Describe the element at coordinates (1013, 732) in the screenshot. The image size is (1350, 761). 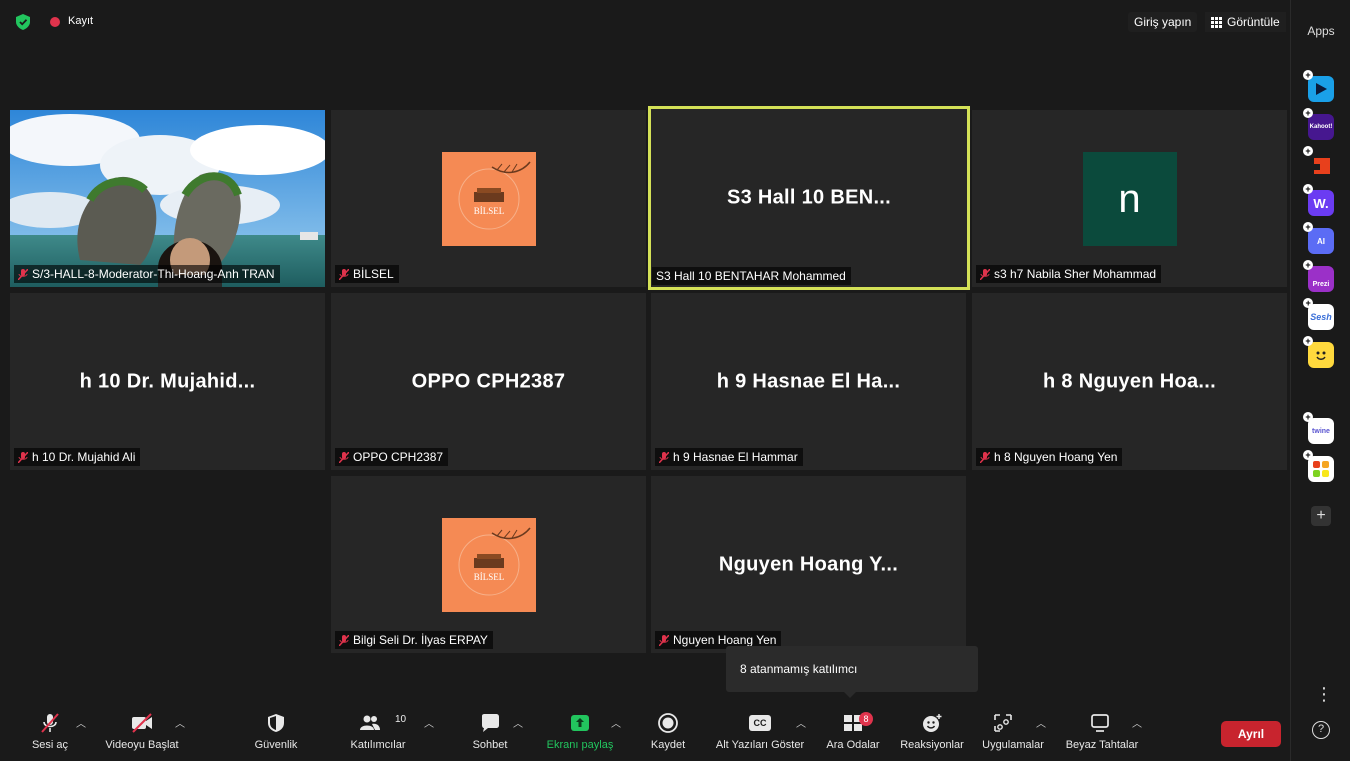
I see `apps-button: Uygulamalar` at that location.